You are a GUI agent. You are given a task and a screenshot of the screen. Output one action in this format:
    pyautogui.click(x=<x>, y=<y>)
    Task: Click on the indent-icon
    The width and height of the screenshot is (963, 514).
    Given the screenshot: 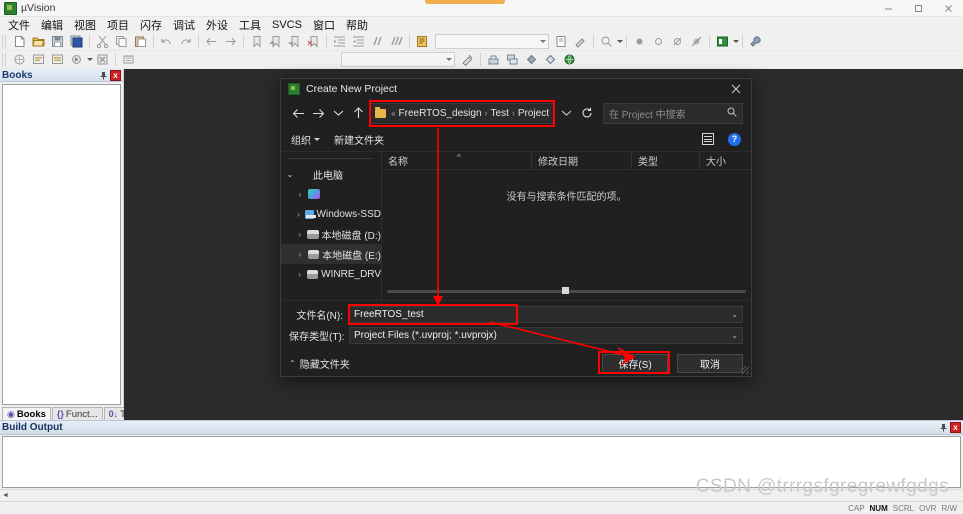 What is the action you would take?
    pyautogui.click(x=339, y=41)
    